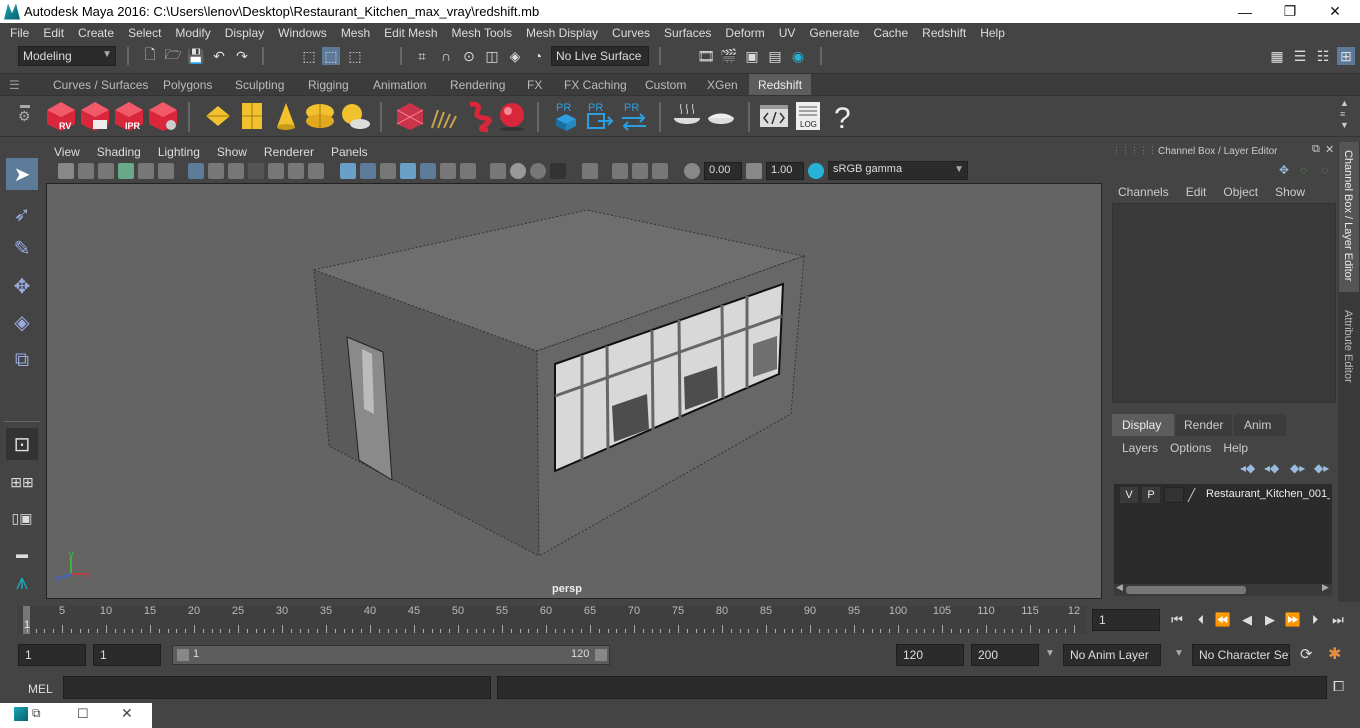 The width and height of the screenshot is (1360, 728). I want to click on viewport-menu-shading: Shading, so click(119, 152).